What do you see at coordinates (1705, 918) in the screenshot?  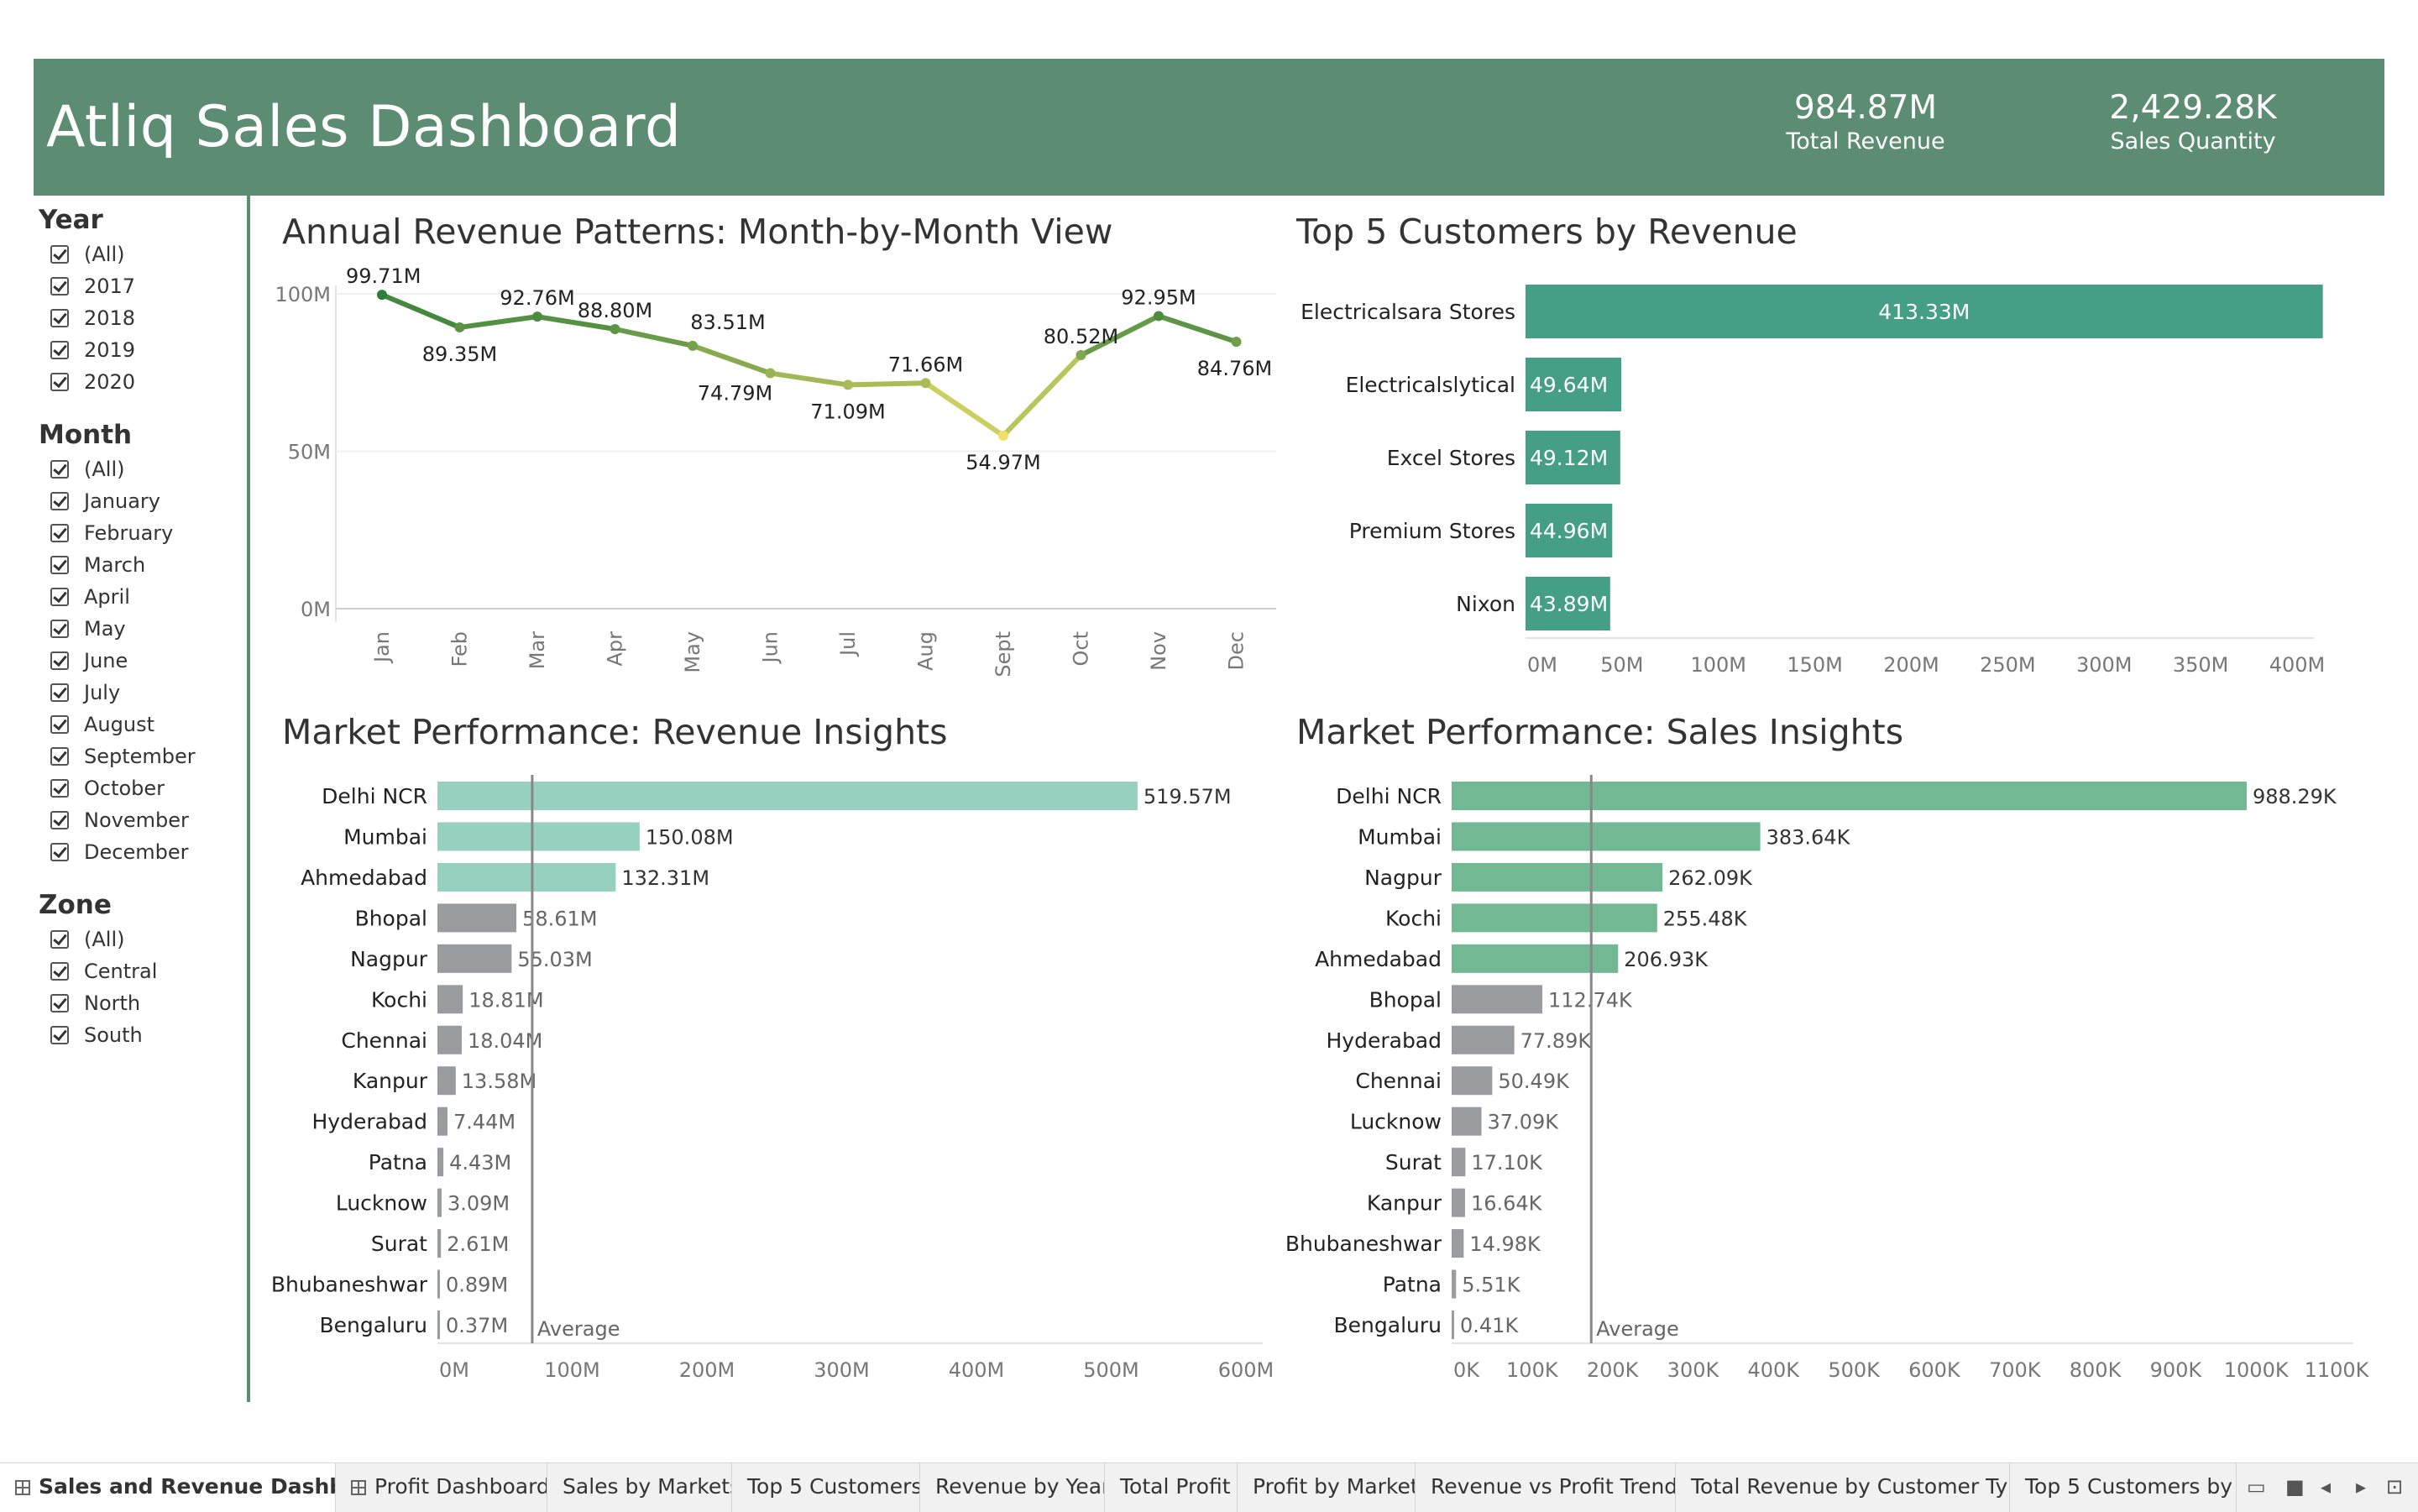 I see `bar-value-label: 255.48K` at bounding box center [1705, 918].